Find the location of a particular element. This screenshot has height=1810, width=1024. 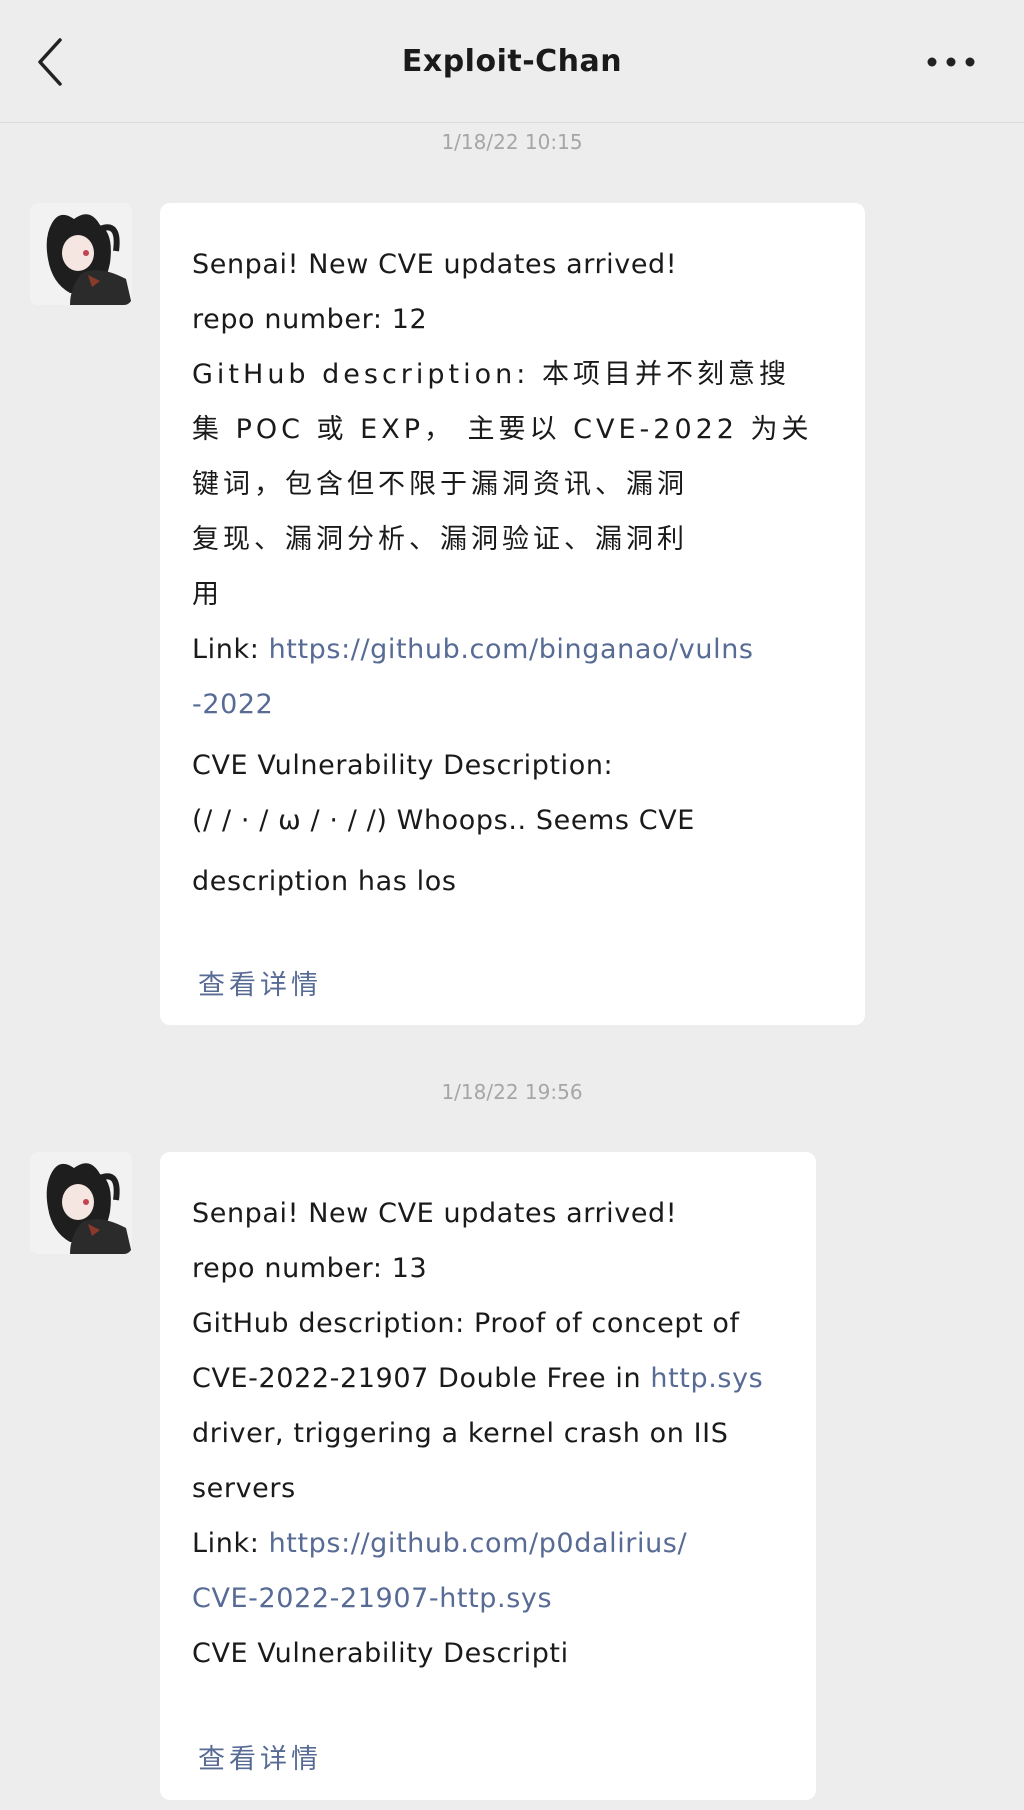

repo-link: CVE-2022-21907-http.sys is located at coordinates (372, 1598).